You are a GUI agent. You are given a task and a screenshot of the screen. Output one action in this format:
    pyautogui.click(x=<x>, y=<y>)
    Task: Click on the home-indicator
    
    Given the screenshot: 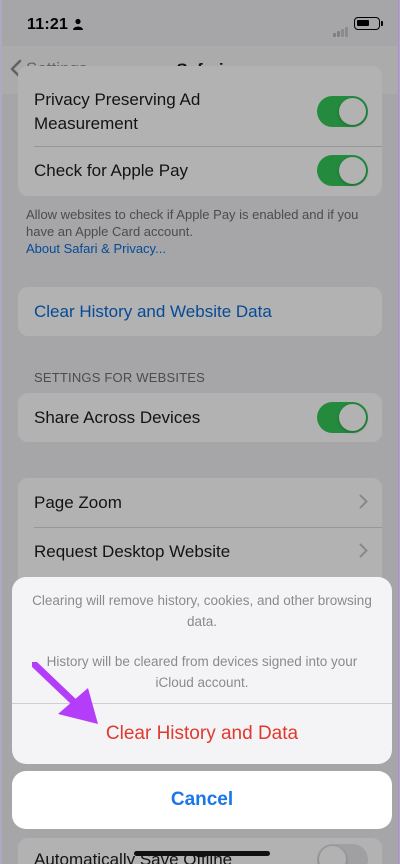 What is the action you would take?
    pyautogui.click(x=202, y=853)
    